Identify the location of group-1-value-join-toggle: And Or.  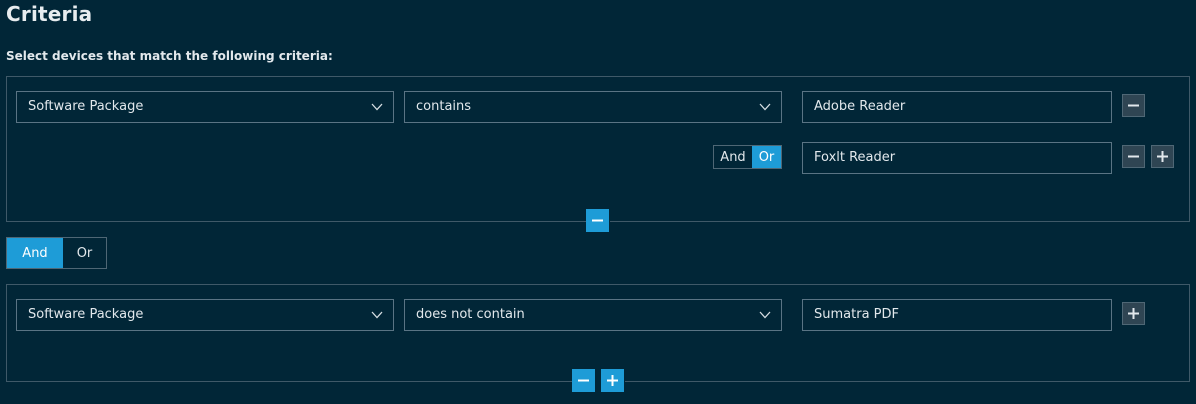
(747, 157).